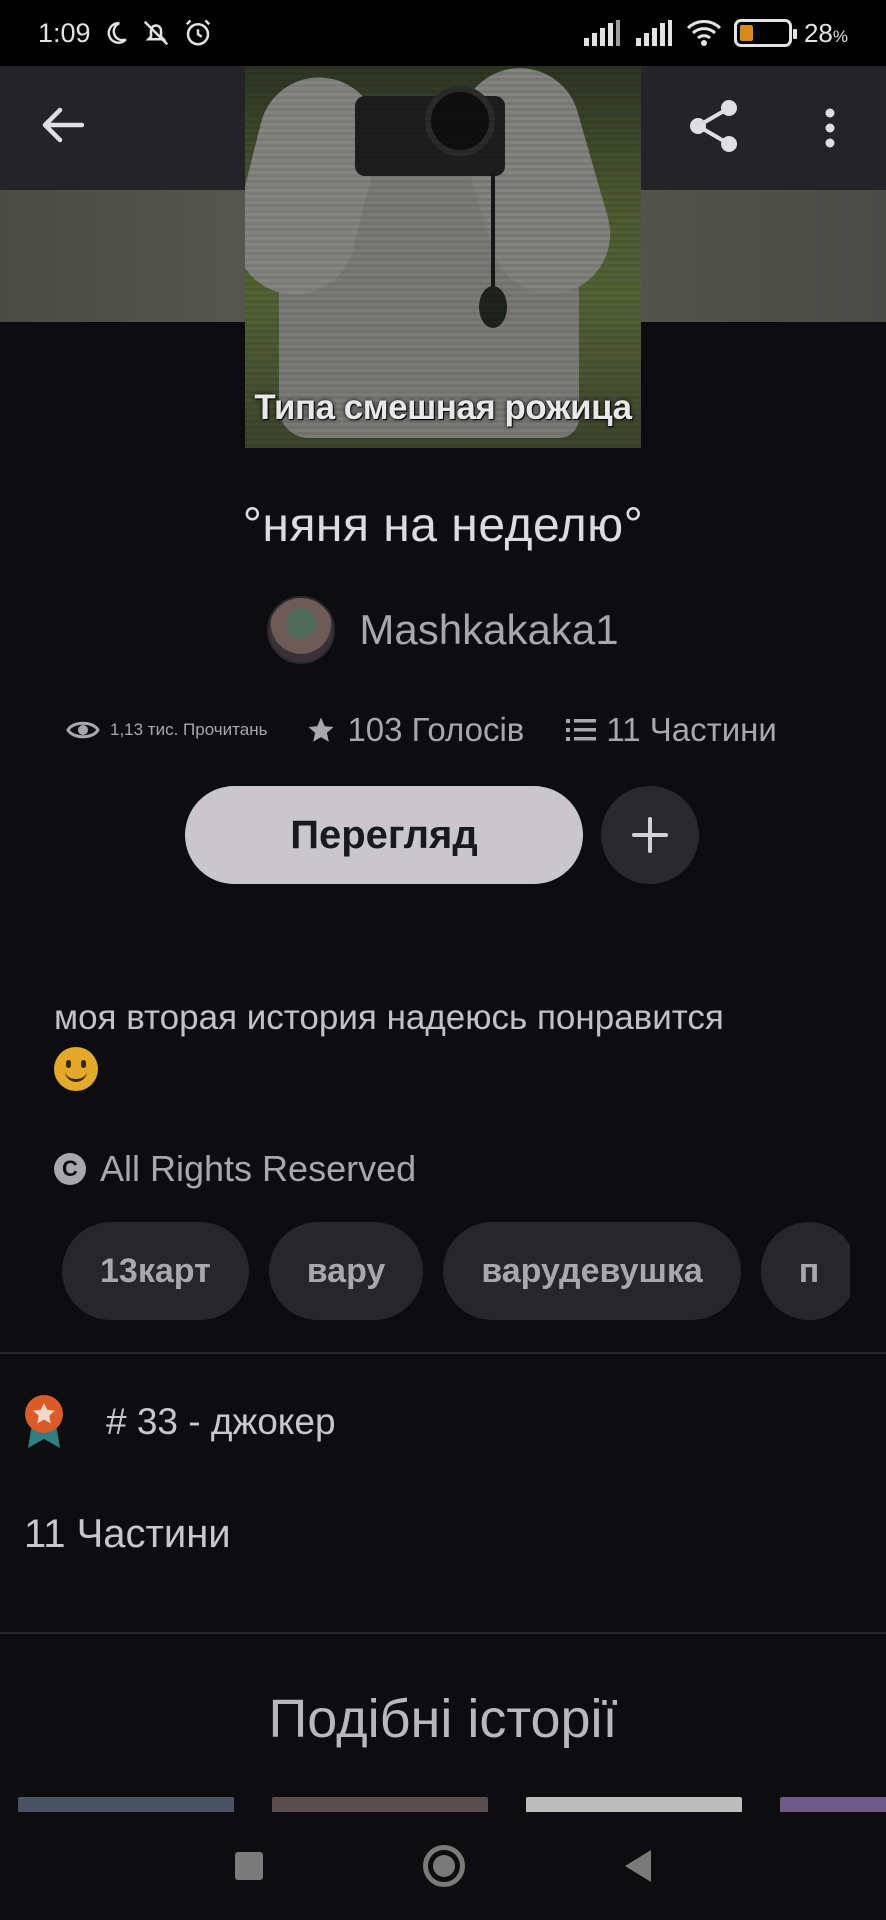 The width and height of the screenshot is (886, 1920). What do you see at coordinates (258, 1168) in the screenshot?
I see `license-text: All Rights Reserved` at bounding box center [258, 1168].